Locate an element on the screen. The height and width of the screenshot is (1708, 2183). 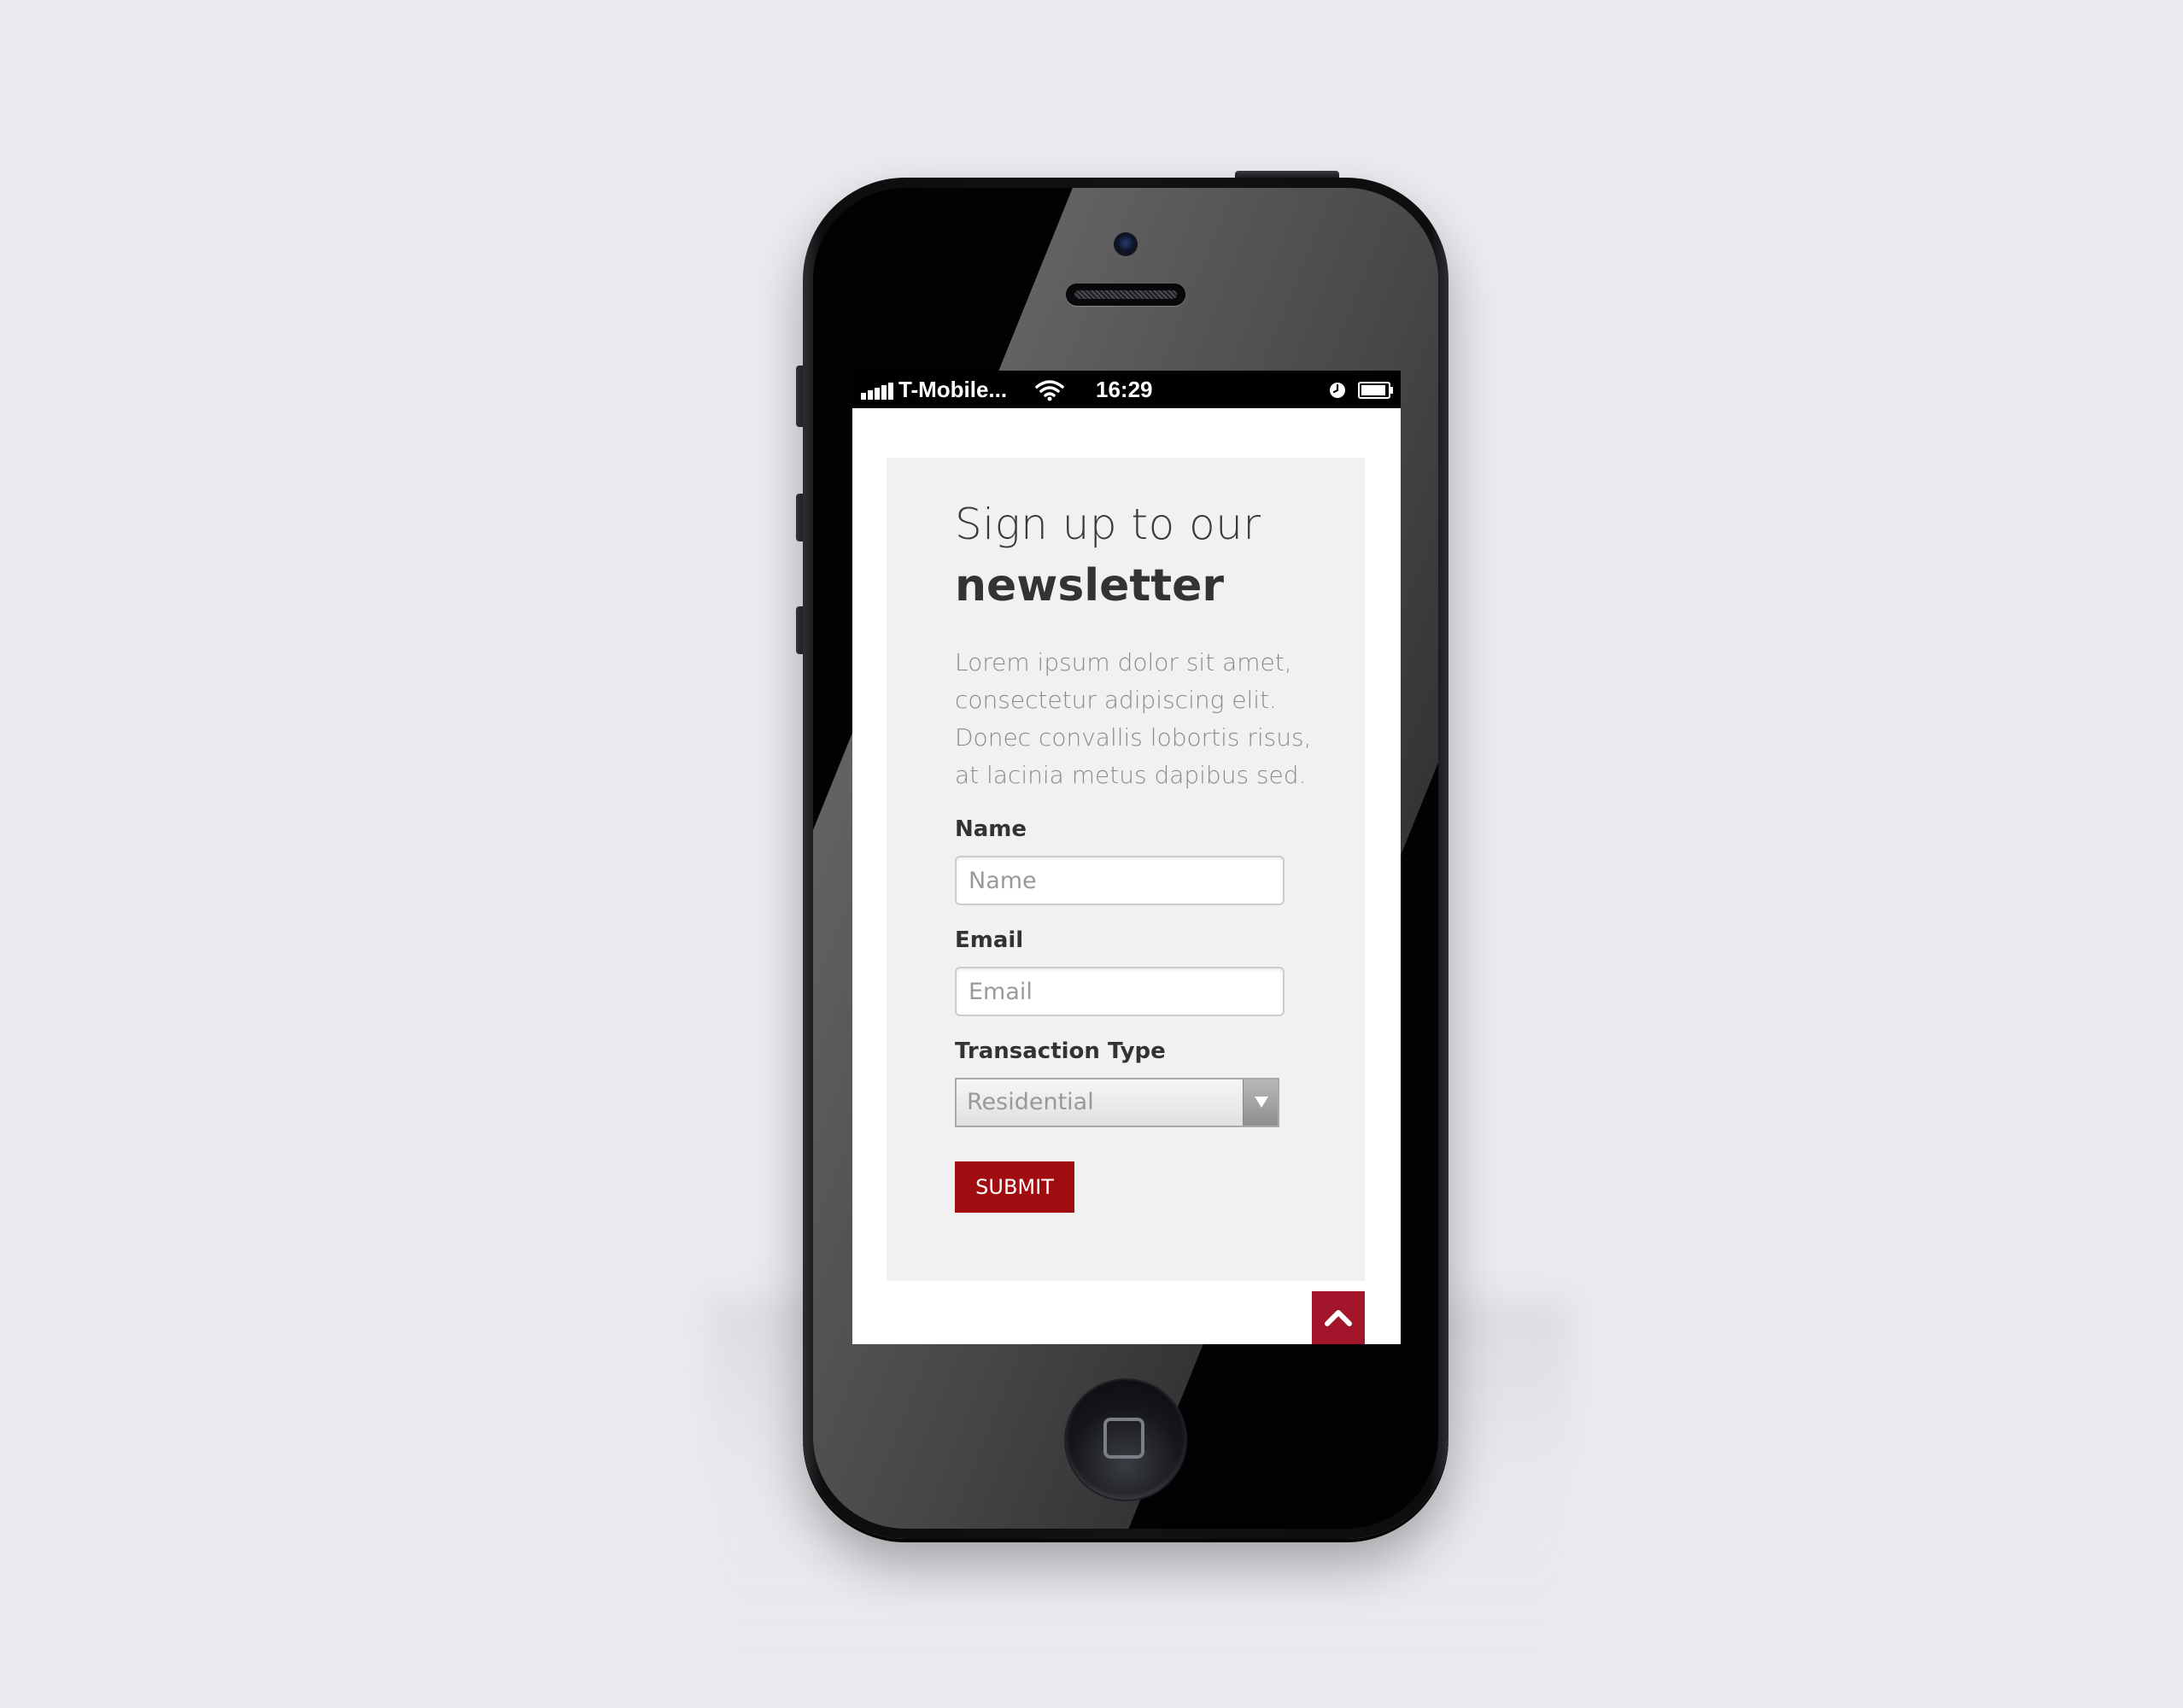
newsletter-title: Sign up to our newsletter is located at coordinates (1108, 555).